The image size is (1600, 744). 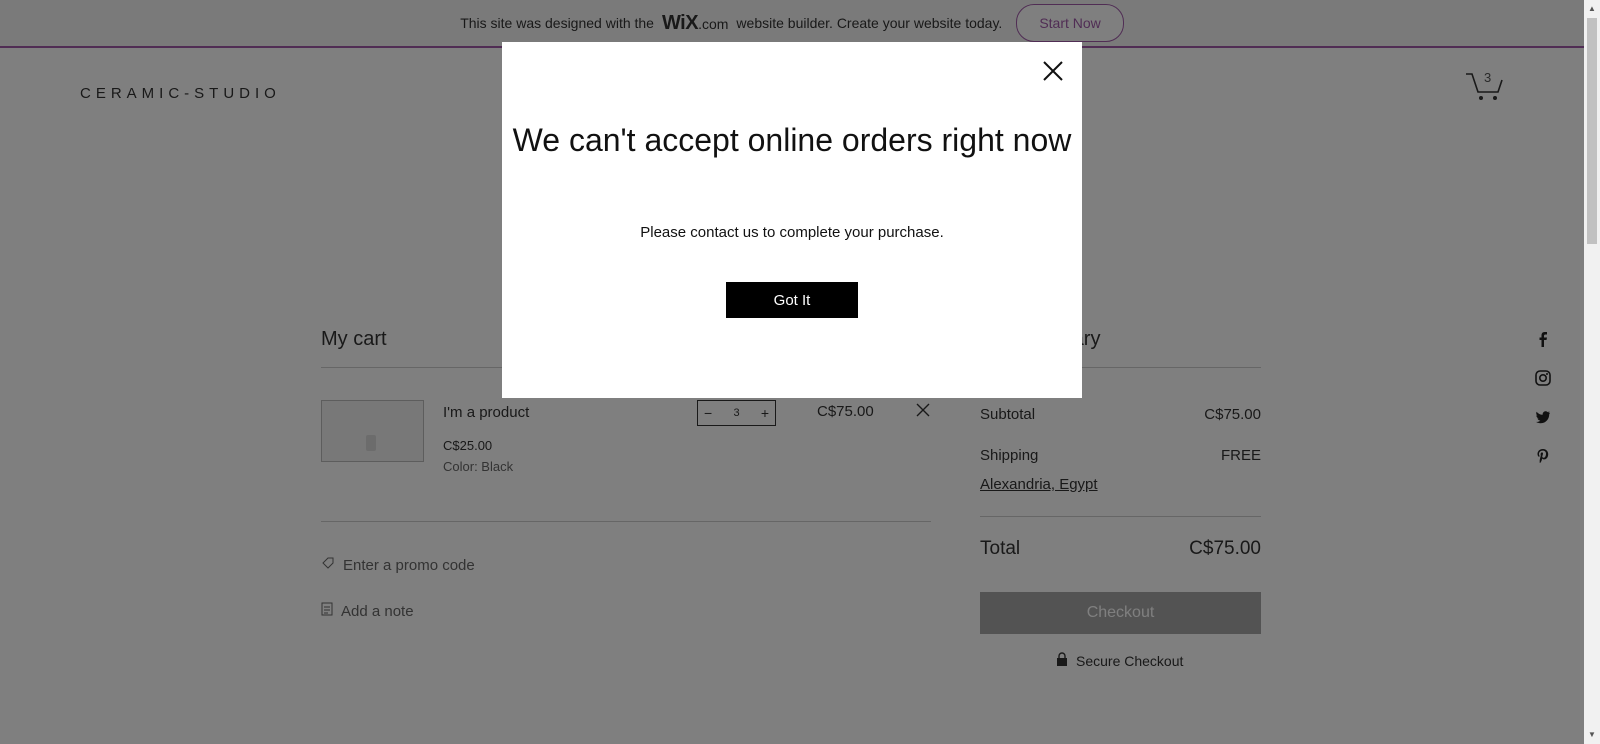 What do you see at coordinates (792, 300) in the screenshot?
I see `got-it-button: Got It` at bounding box center [792, 300].